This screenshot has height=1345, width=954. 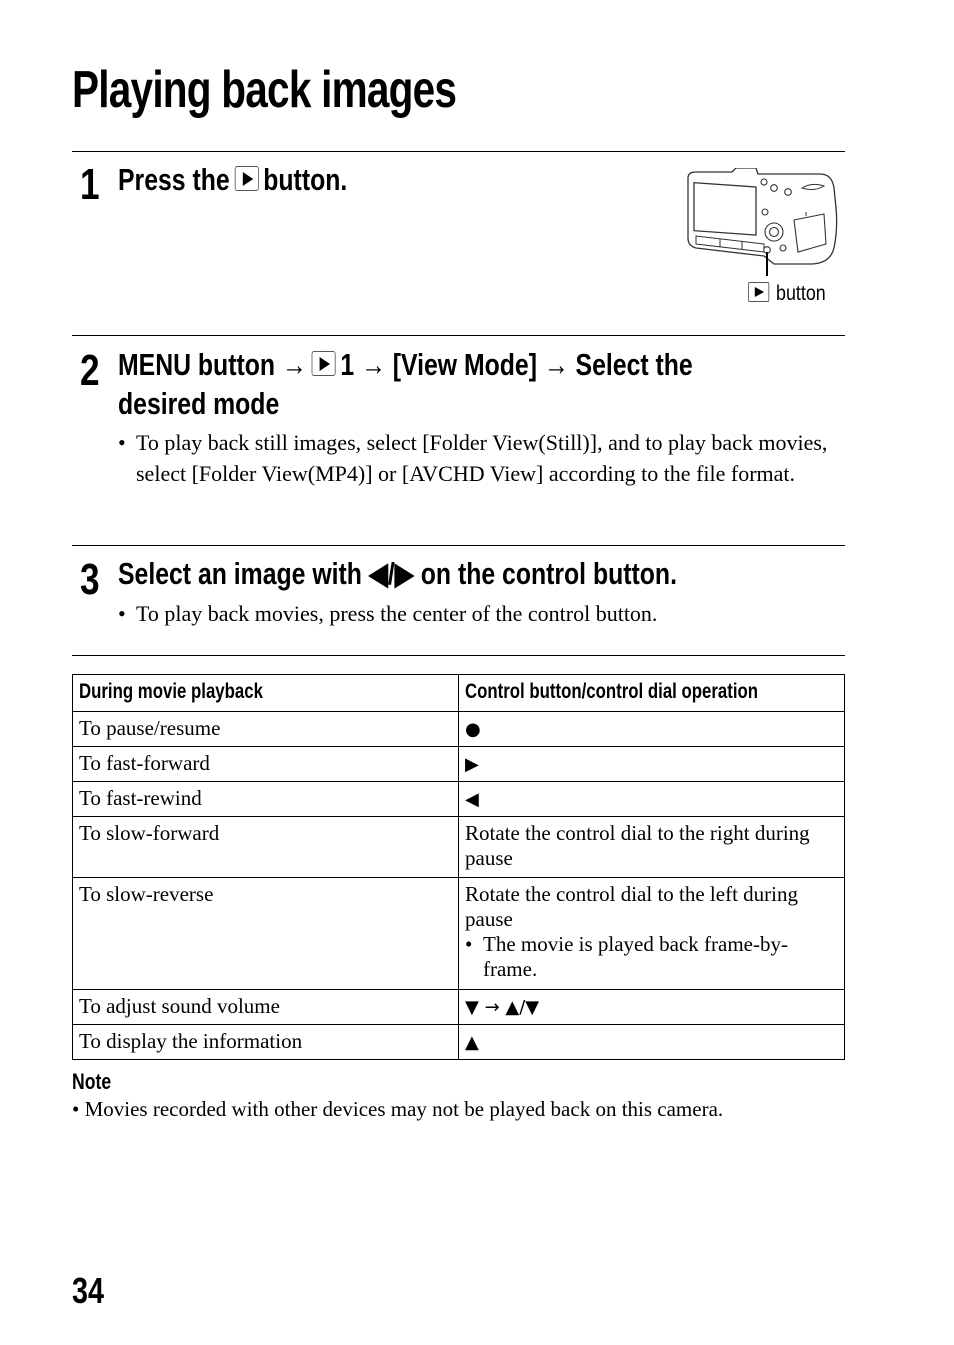 I want to click on step-number: 2, so click(x=90, y=370).